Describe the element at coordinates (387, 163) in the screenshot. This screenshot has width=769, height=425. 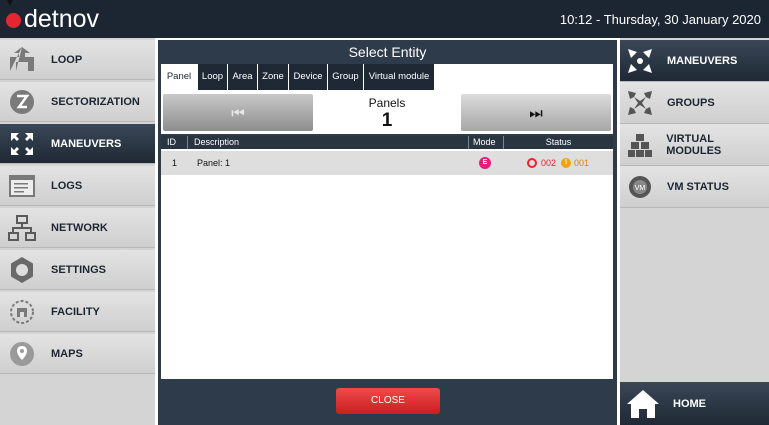
I see `table-row: 1 Panel: 1 E 002 ! 001` at that location.